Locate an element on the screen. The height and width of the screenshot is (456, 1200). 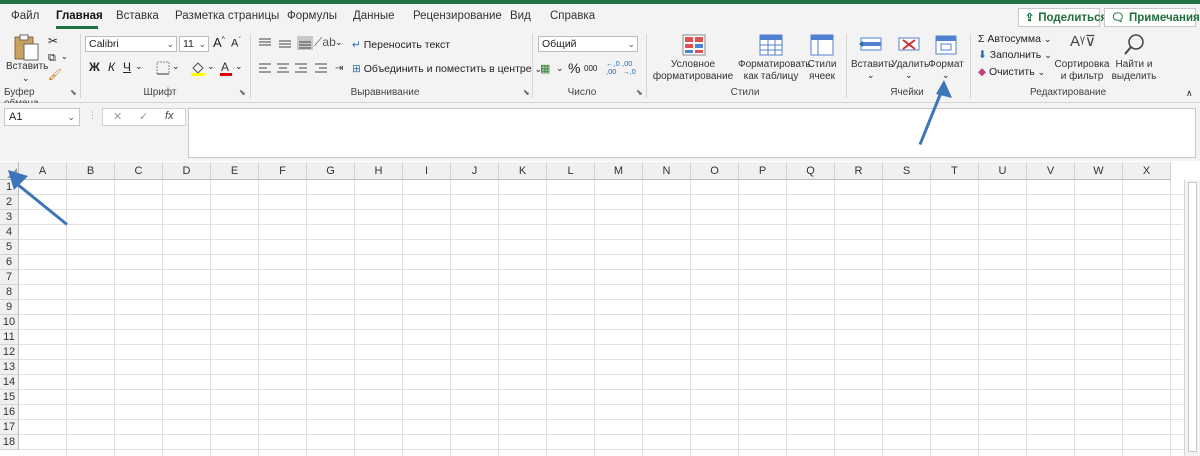
delete-cells-button: Удалить ⌄ is located at coordinates (910, 58).